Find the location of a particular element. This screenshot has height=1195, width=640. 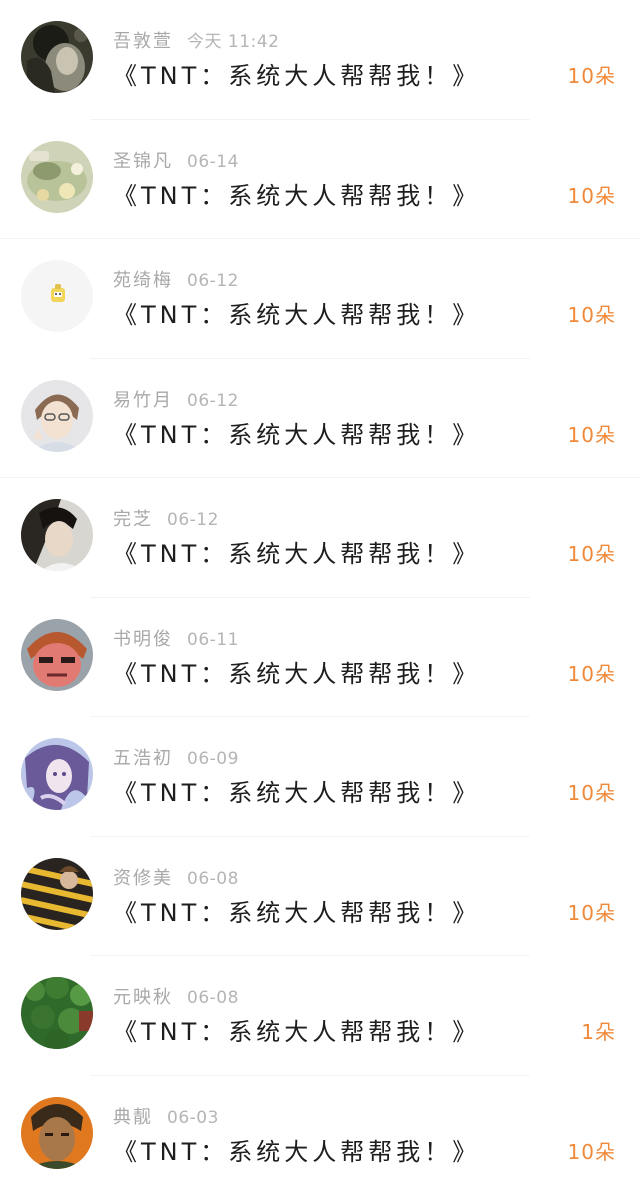

sender-name: 完芝 is located at coordinates (133, 519).